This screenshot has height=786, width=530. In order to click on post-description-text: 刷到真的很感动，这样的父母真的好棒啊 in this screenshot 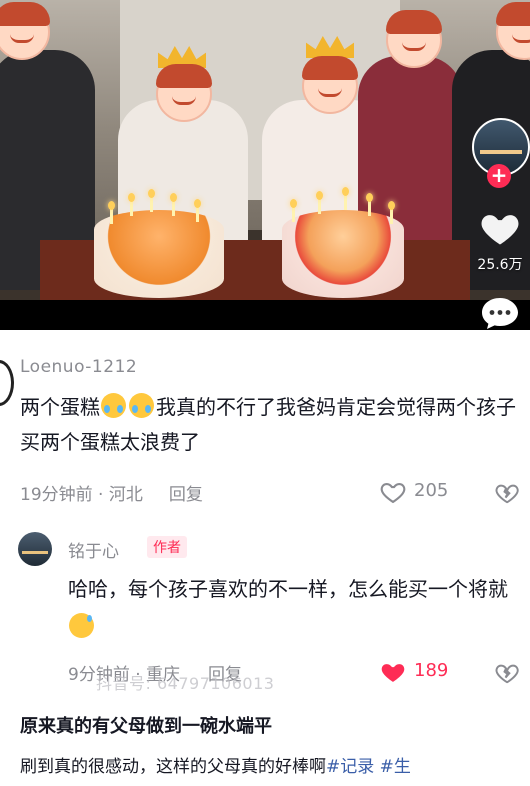, I will do `click(173, 767)`.